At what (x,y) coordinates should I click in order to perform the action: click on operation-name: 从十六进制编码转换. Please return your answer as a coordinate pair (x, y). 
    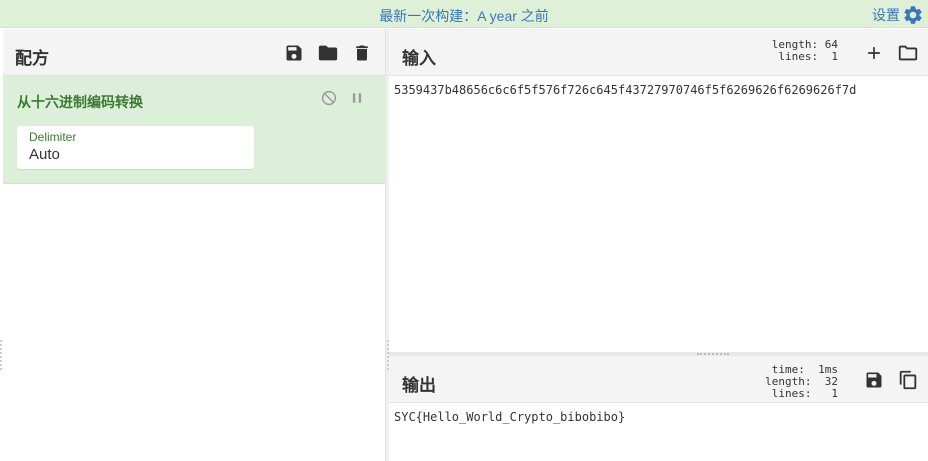
    Looking at the image, I should click on (80, 102).